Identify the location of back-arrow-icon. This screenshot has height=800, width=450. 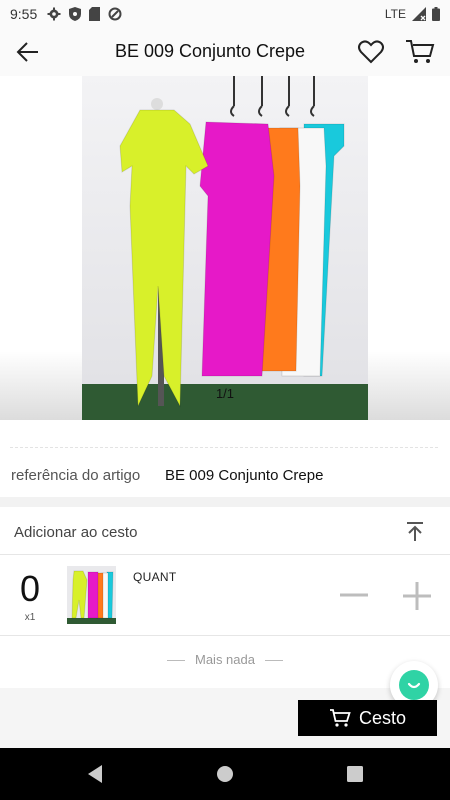
(28, 52).